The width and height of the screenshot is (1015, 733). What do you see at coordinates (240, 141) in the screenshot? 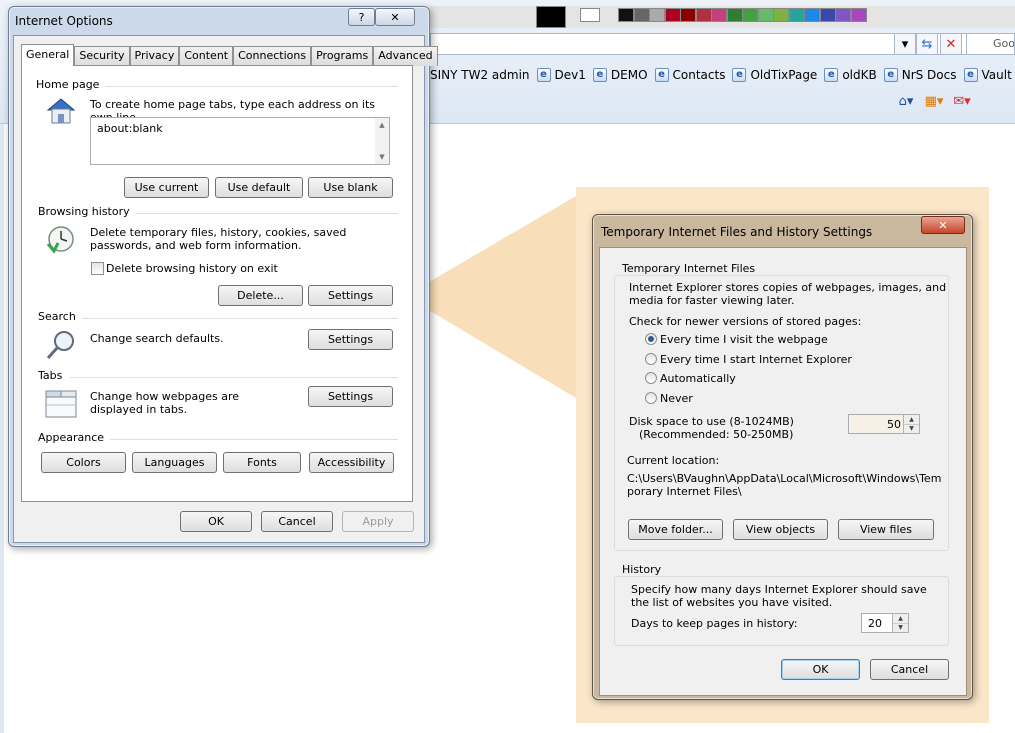
I see `home-page-input: about:blank ▲ ▼` at bounding box center [240, 141].